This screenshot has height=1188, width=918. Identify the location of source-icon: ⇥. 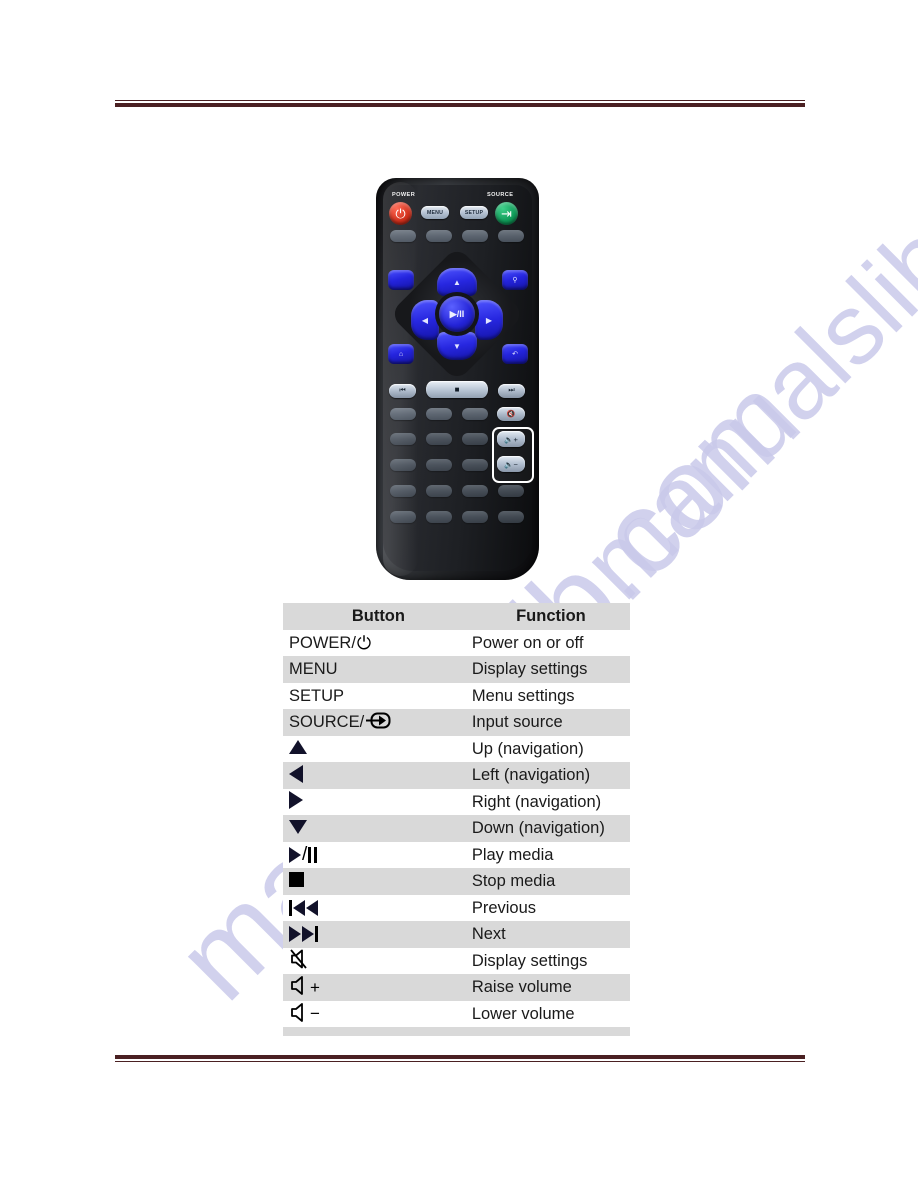
(506, 213).